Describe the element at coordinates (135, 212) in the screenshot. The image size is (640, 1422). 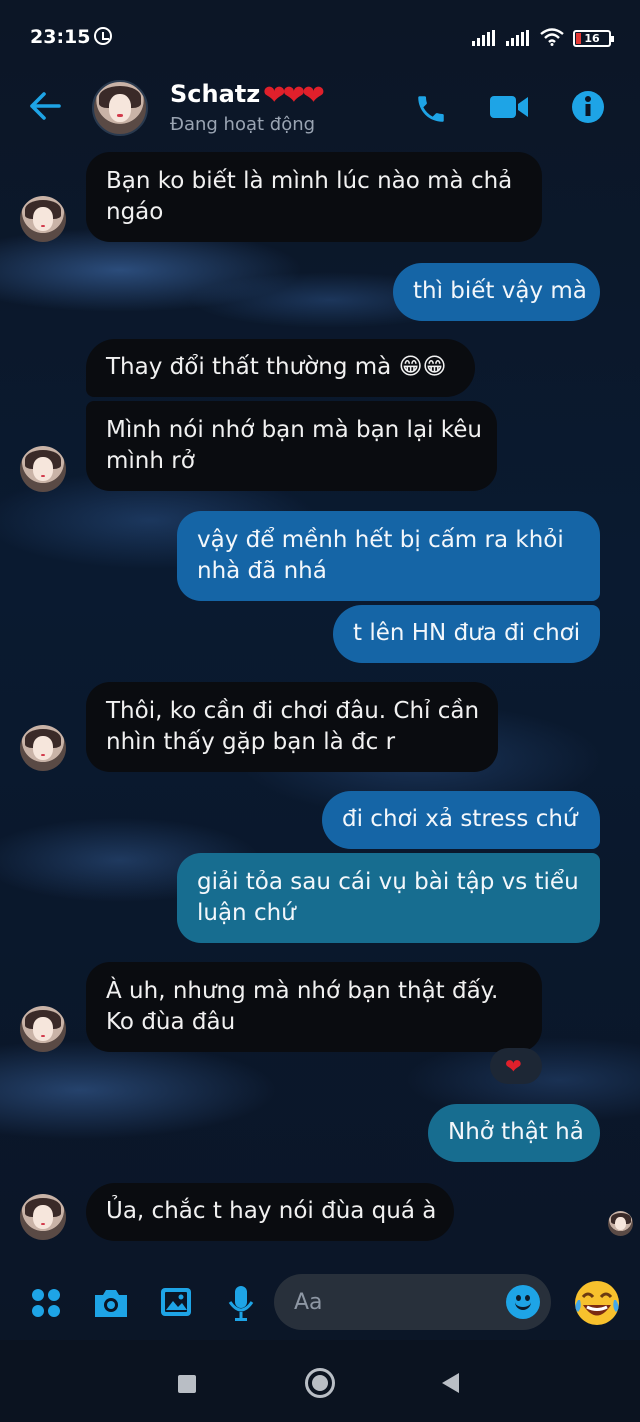
I see `message-line: ngáo` at that location.